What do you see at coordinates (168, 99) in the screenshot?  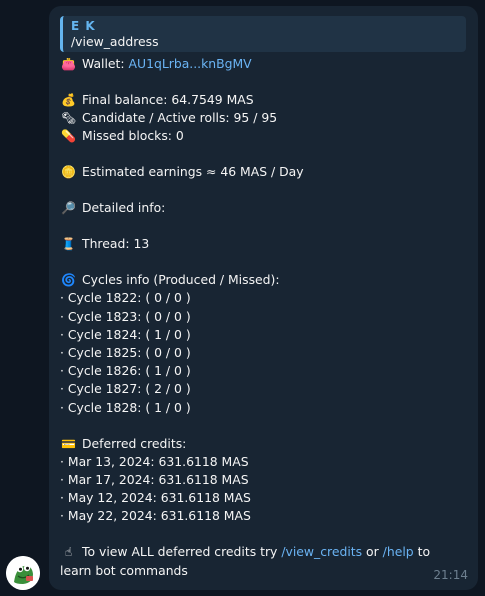 I see `balance-text: Final balance: 64.7549 MAS` at bounding box center [168, 99].